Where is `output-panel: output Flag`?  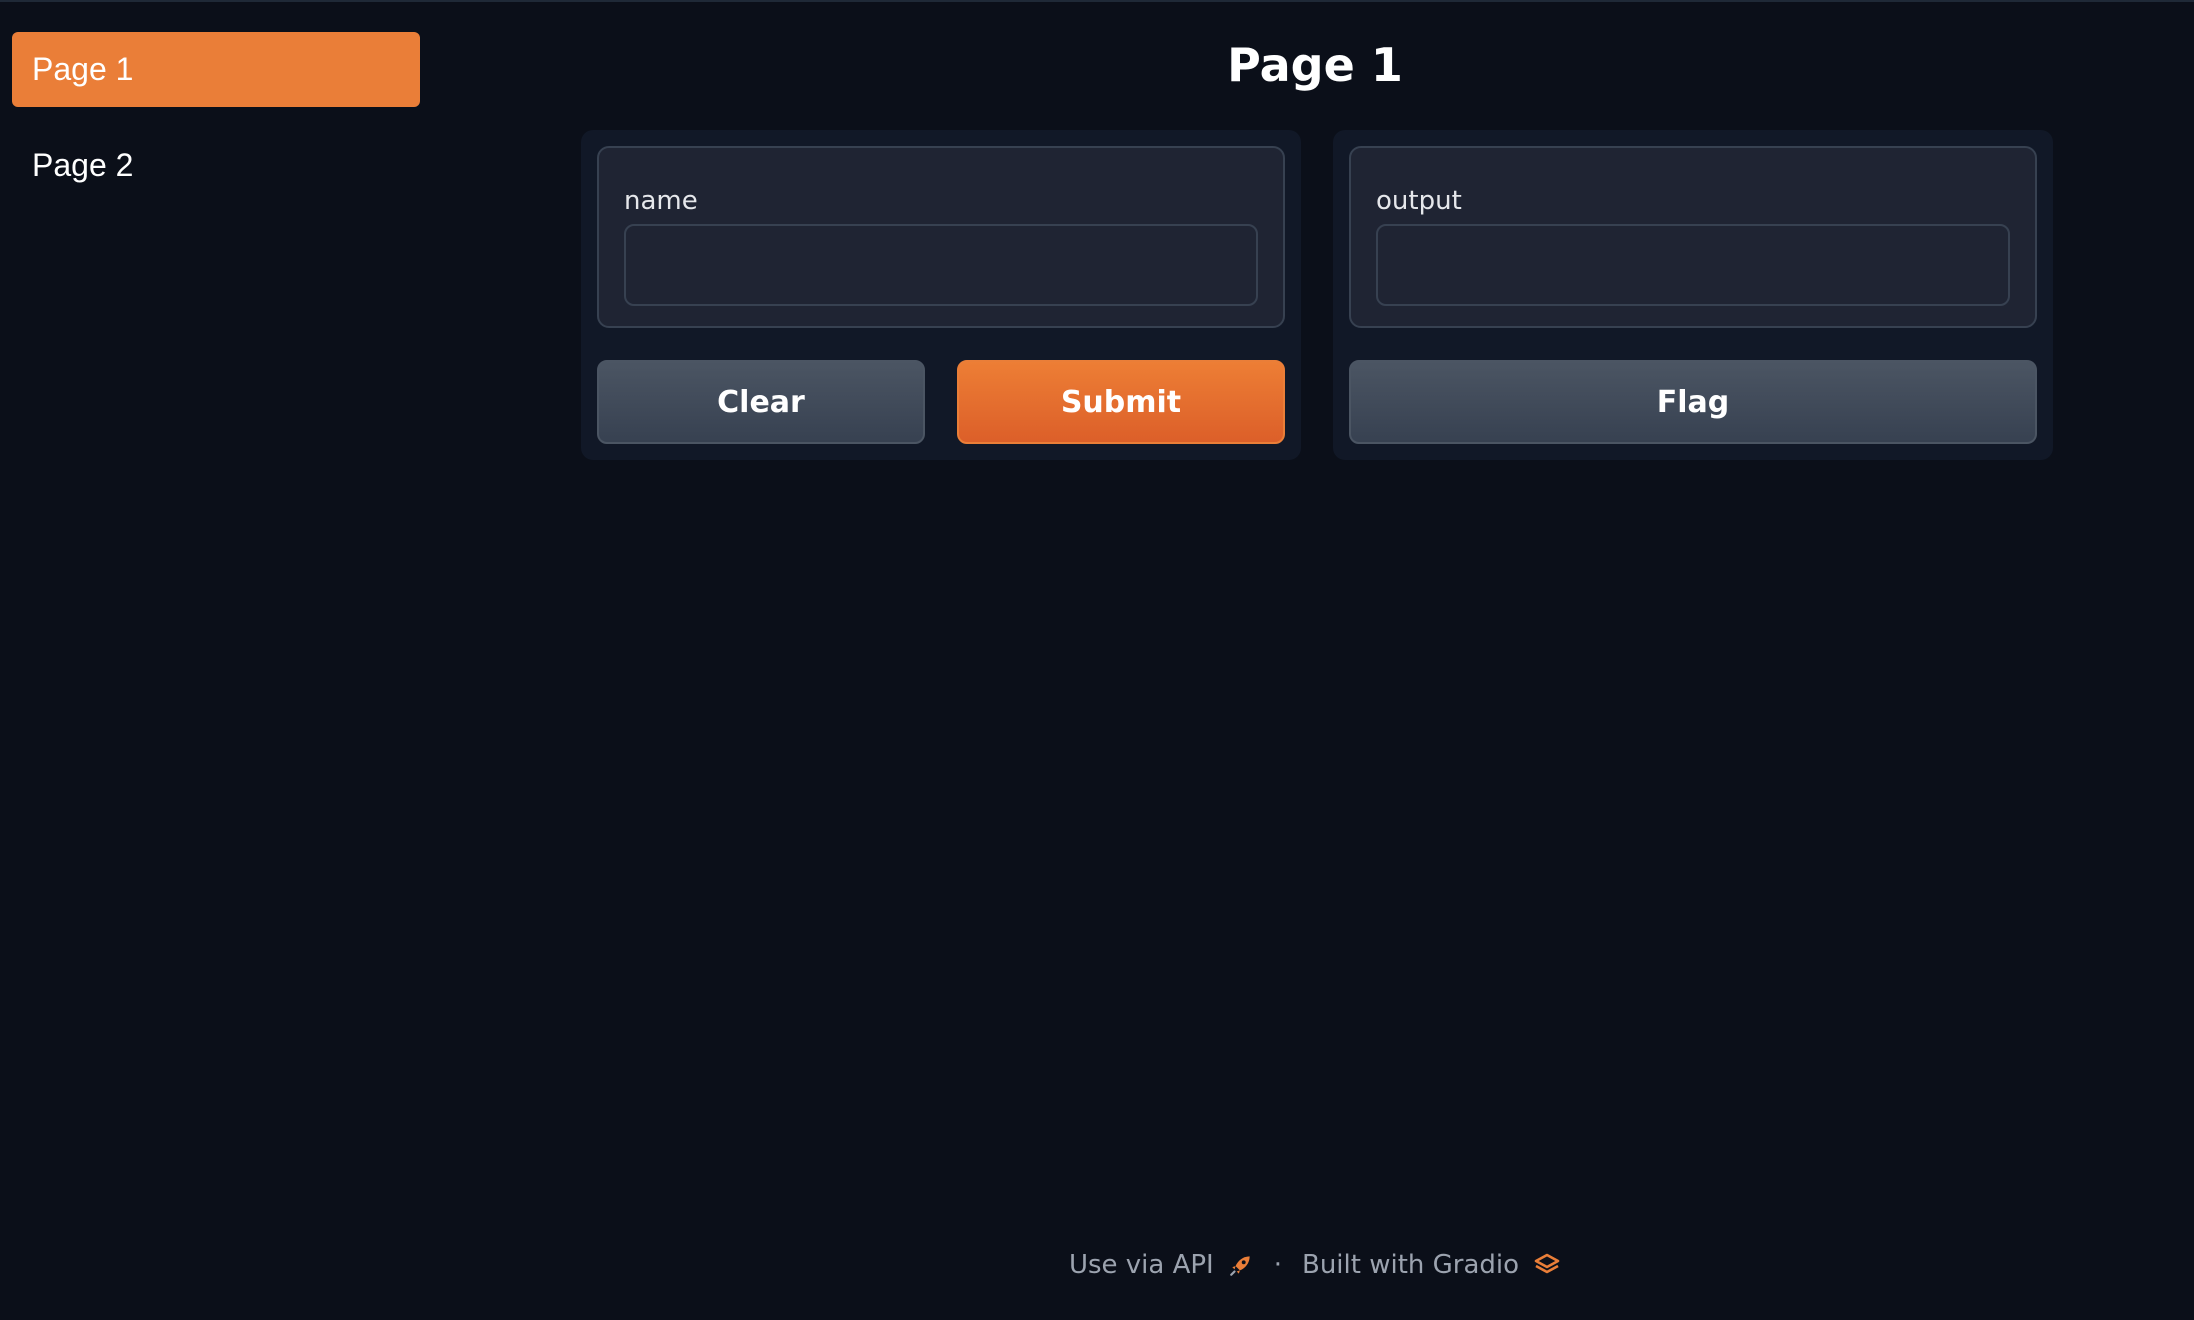 output-panel: output Flag is located at coordinates (1693, 295).